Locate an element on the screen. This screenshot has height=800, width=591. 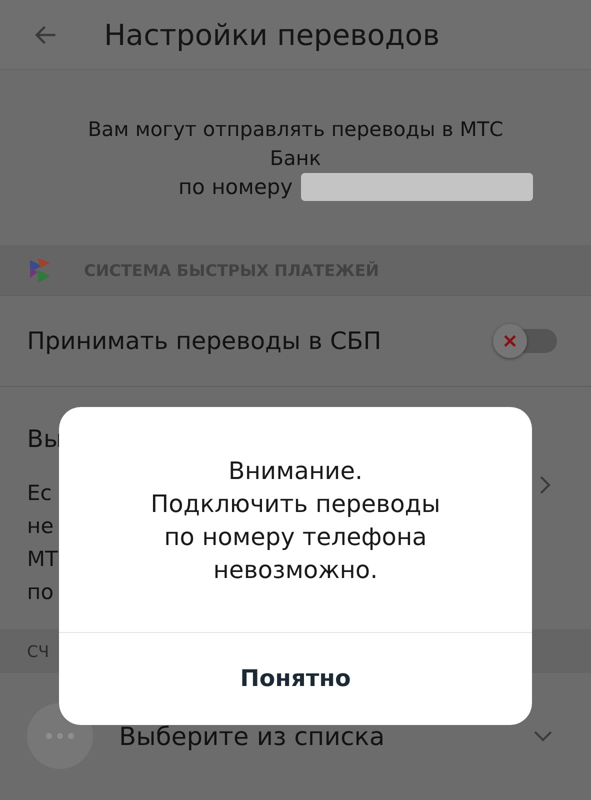
dialog-message: по номеру телефона is located at coordinates (295, 537).